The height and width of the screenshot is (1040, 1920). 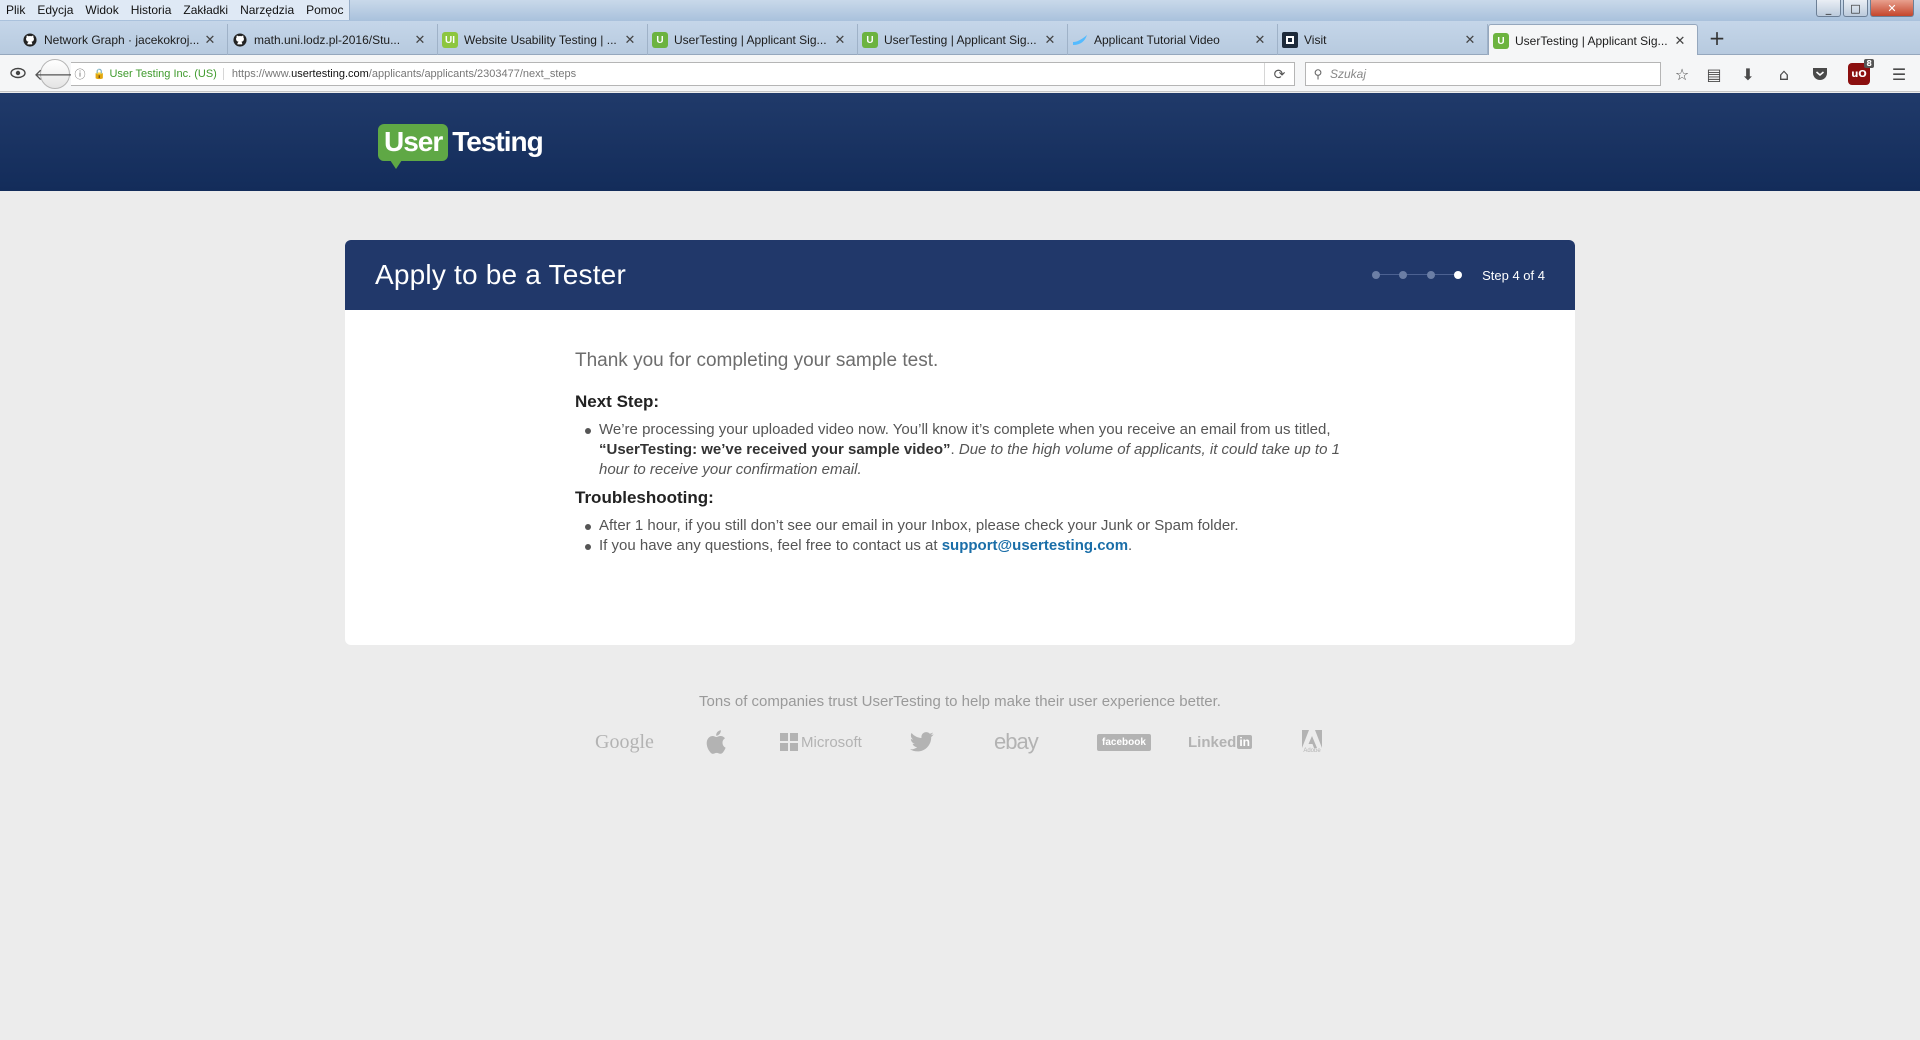 What do you see at coordinates (55, 74) in the screenshot?
I see `back-button: 🡐` at bounding box center [55, 74].